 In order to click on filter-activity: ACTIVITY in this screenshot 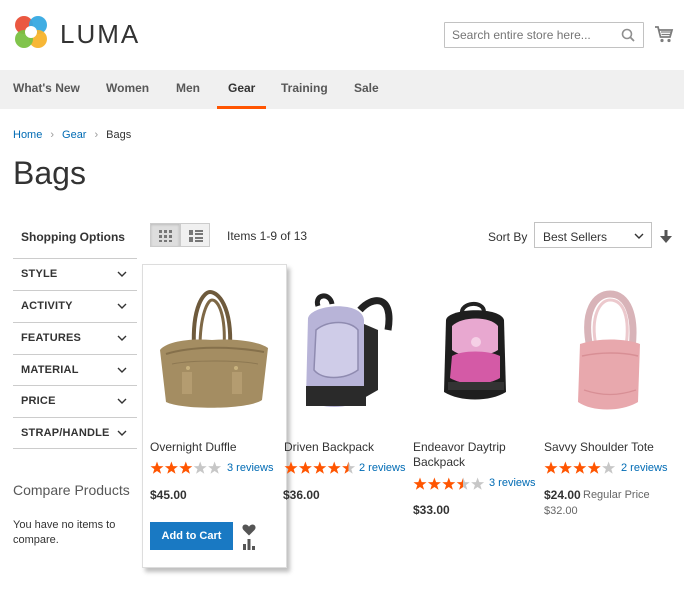, I will do `click(75, 306)`.